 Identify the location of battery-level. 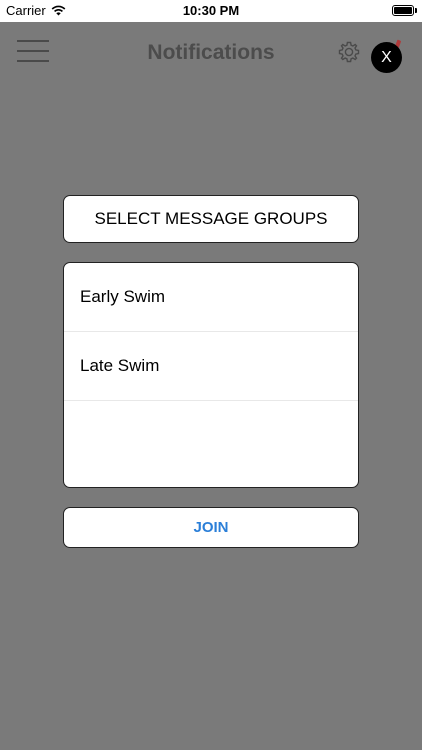
(403, 10).